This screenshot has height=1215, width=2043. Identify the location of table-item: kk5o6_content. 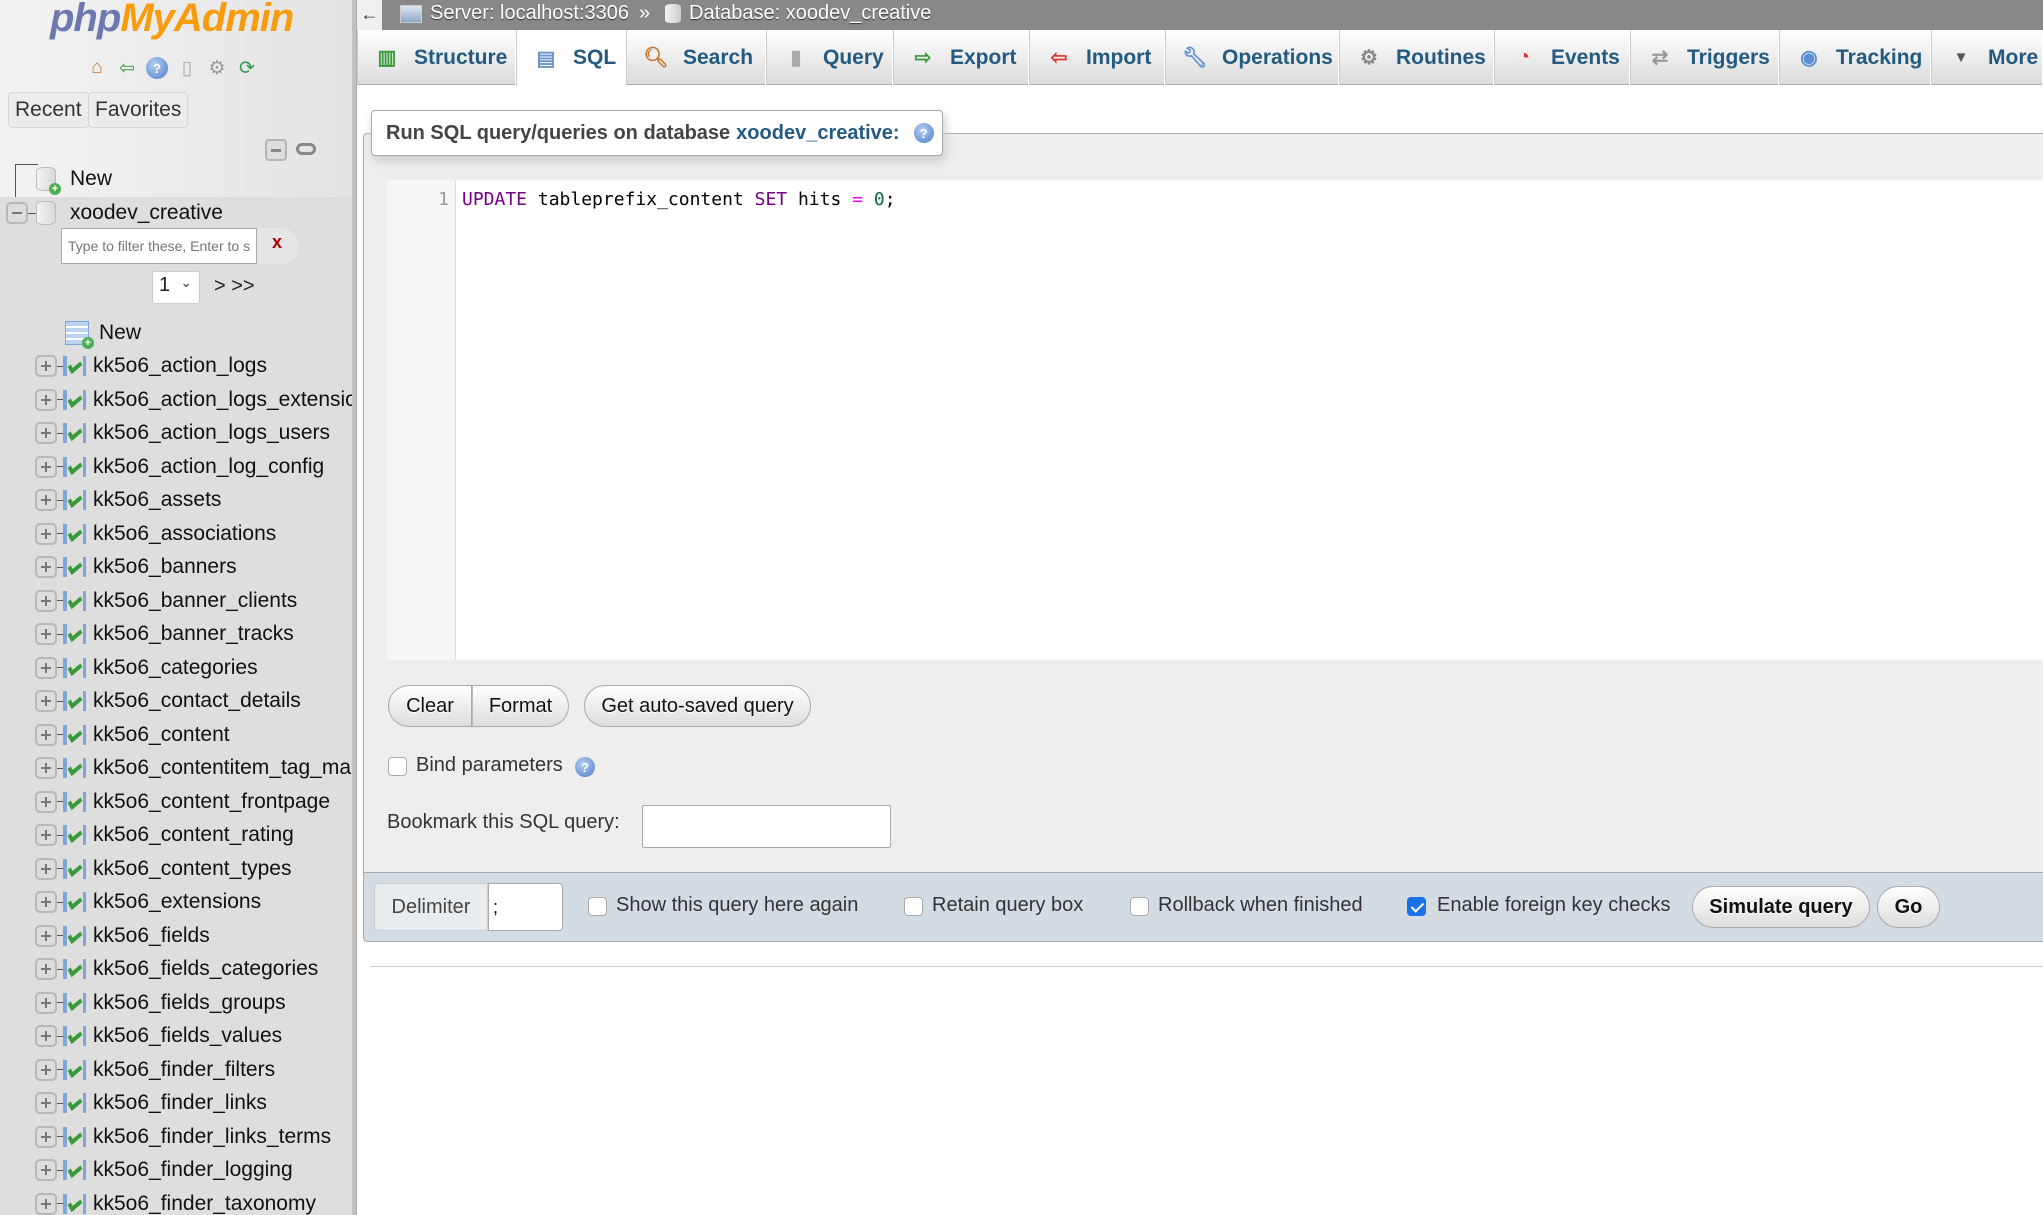
(132, 735).